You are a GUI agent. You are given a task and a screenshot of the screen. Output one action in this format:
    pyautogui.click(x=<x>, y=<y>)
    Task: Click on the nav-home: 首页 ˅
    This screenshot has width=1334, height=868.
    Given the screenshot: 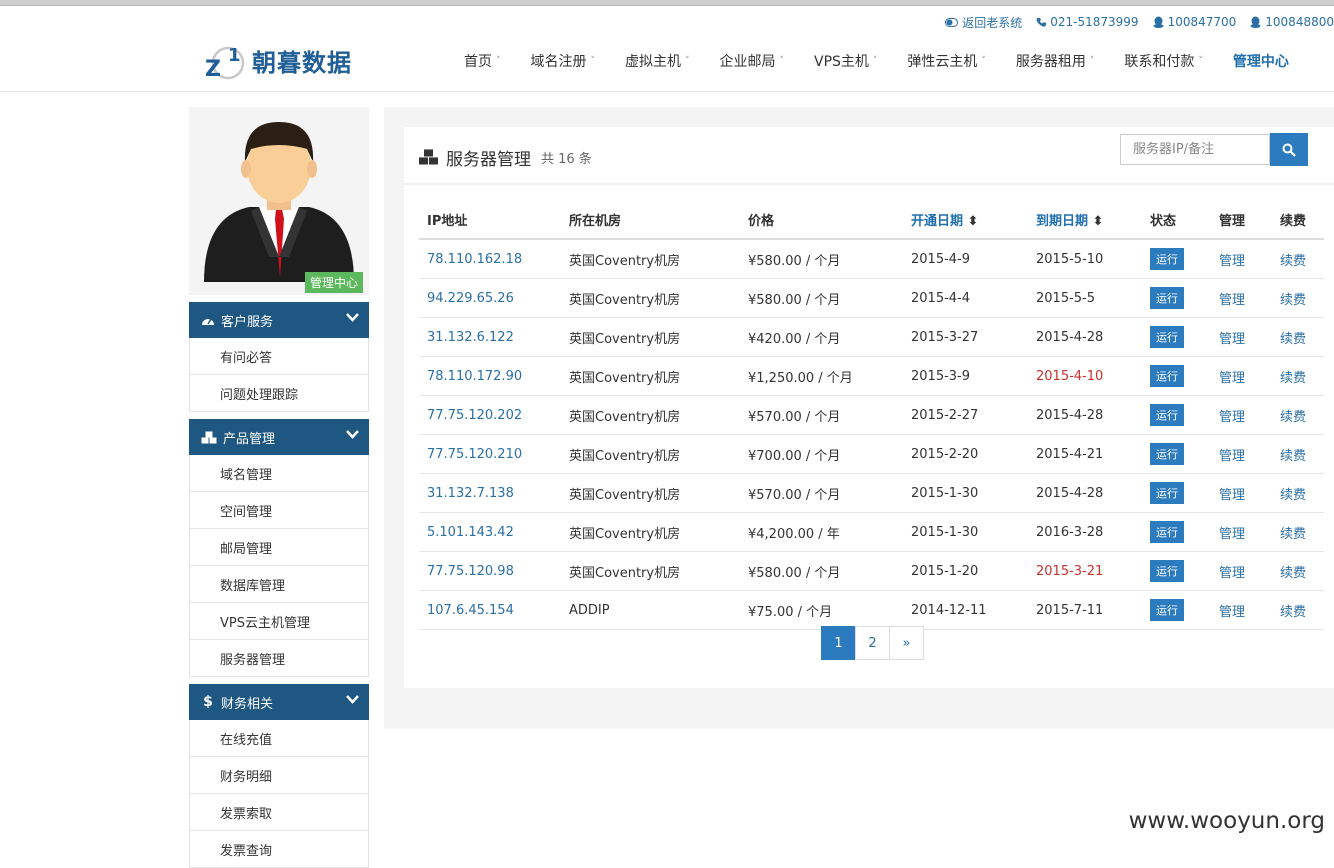 What is the action you would take?
    pyautogui.click(x=482, y=61)
    